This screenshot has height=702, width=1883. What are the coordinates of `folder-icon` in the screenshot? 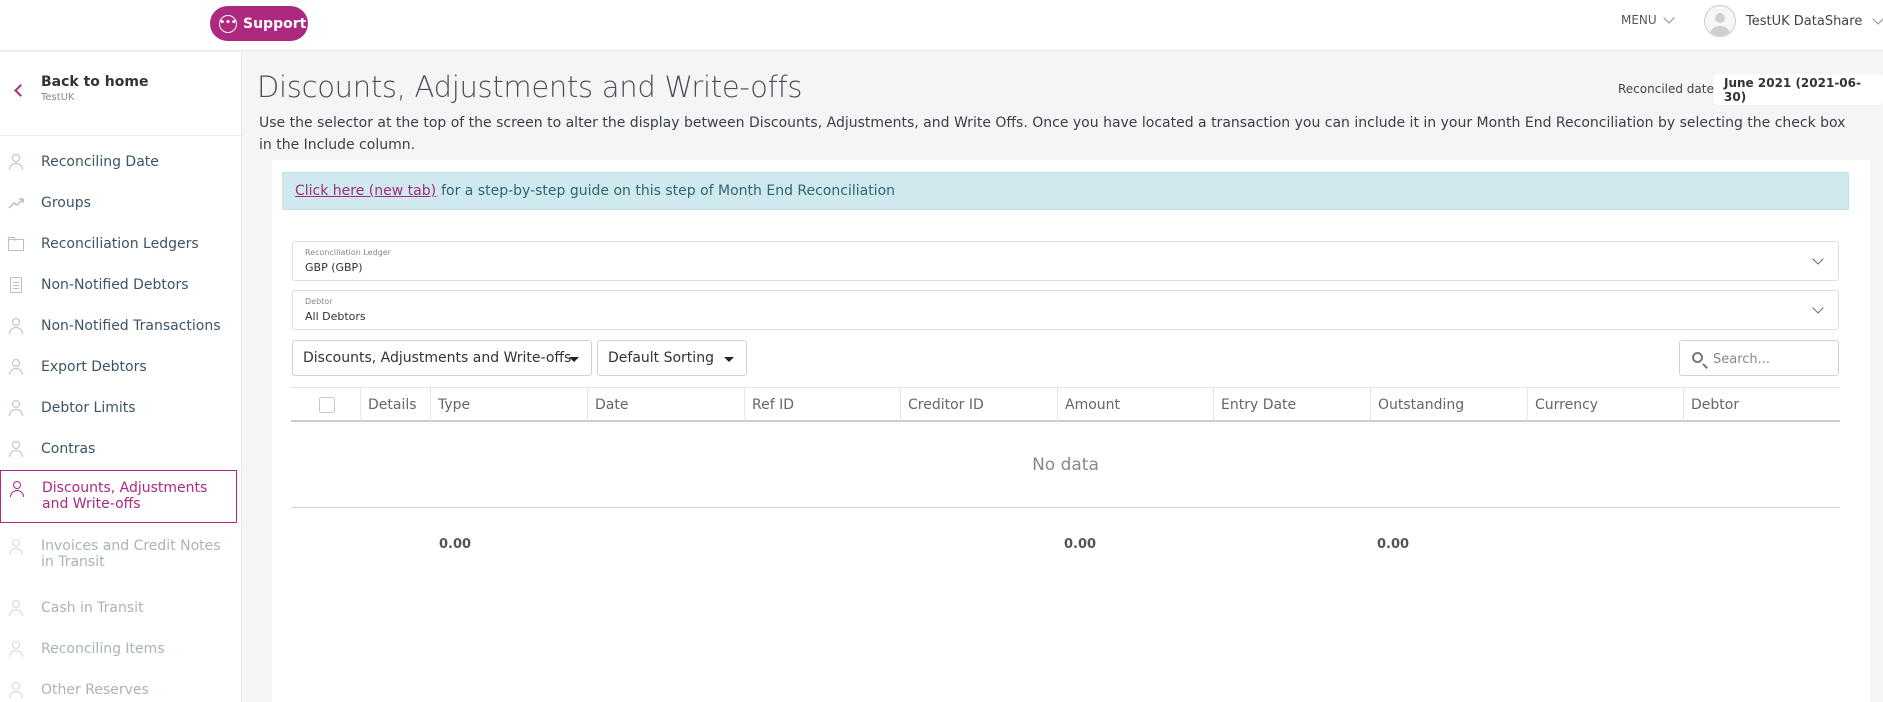 It's located at (16, 244).